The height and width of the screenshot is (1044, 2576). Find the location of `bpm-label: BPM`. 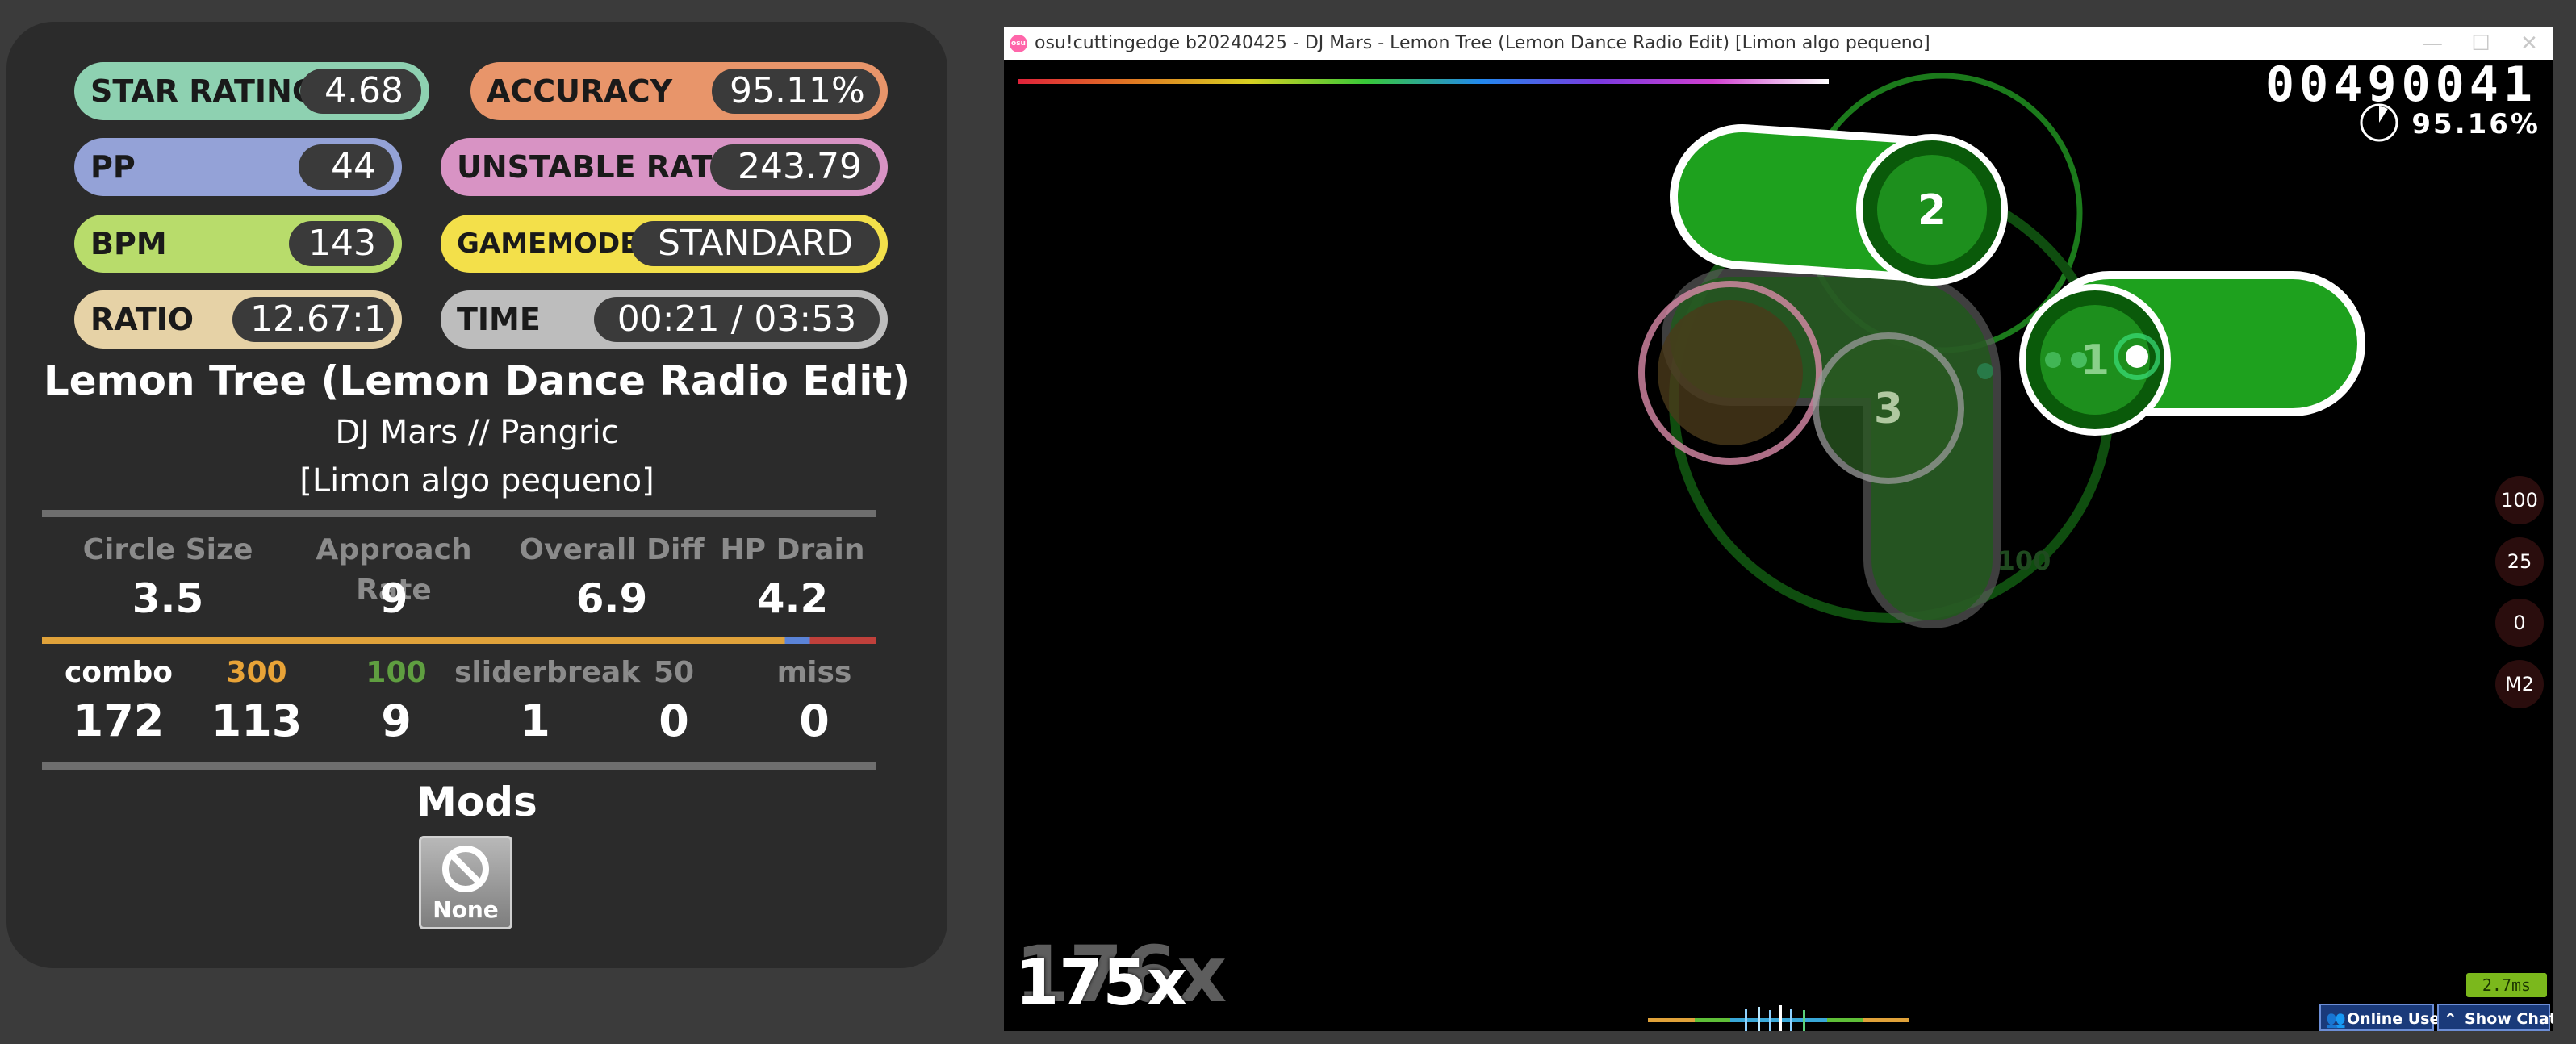

bpm-label: BPM is located at coordinates (128, 243).